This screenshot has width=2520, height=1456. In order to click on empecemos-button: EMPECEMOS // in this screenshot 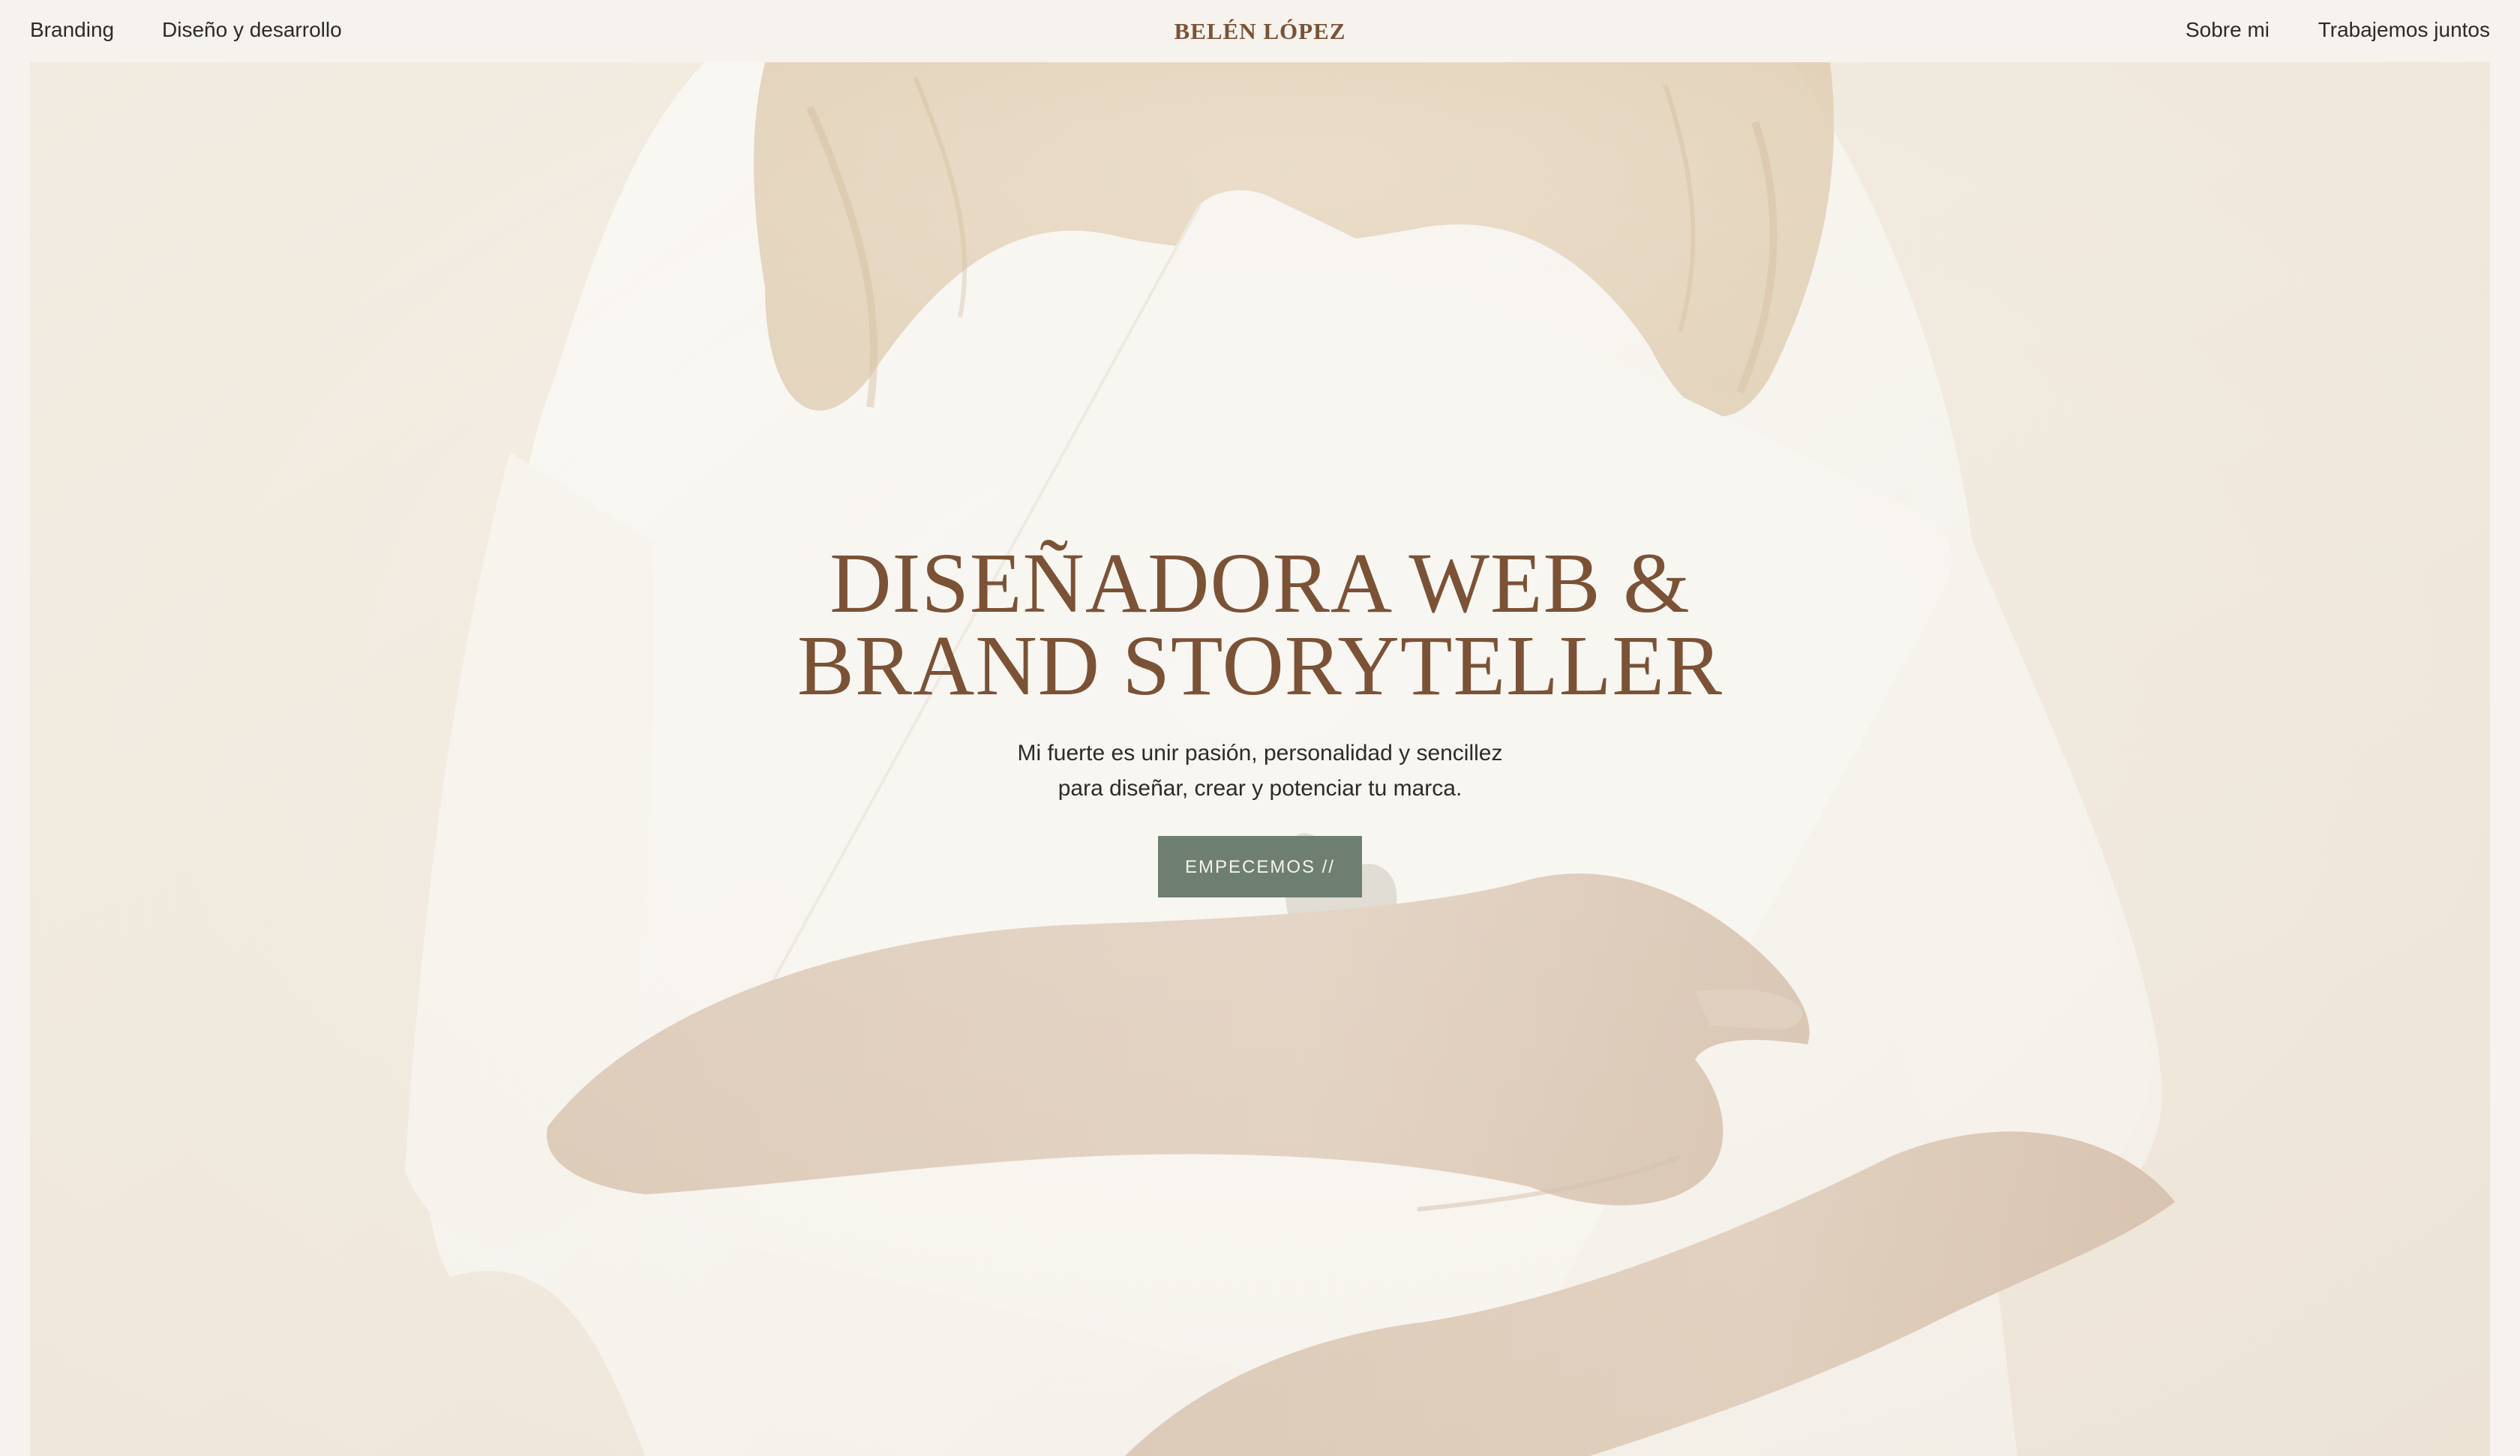, I will do `click(1260, 866)`.